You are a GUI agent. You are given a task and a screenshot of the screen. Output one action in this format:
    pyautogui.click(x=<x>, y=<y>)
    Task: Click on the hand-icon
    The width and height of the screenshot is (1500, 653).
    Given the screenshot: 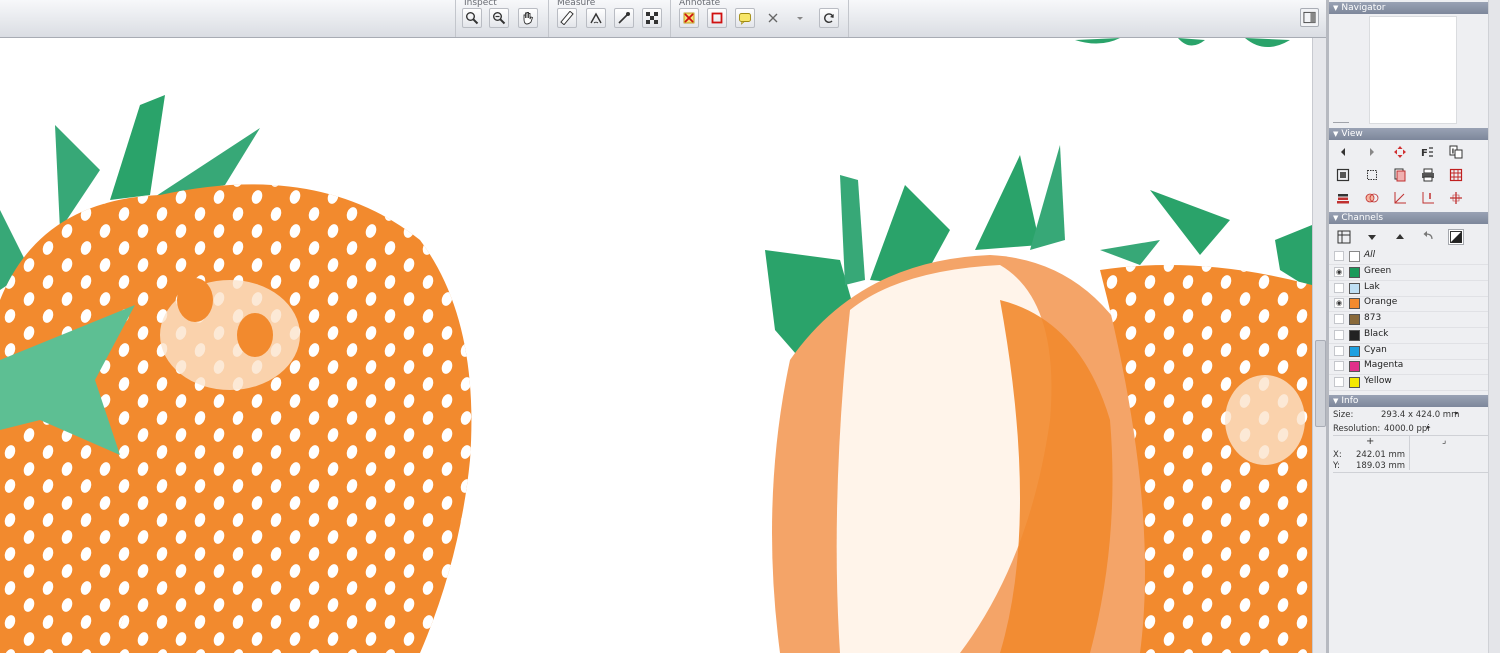 What is the action you would take?
    pyautogui.click(x=528, y=18)
    